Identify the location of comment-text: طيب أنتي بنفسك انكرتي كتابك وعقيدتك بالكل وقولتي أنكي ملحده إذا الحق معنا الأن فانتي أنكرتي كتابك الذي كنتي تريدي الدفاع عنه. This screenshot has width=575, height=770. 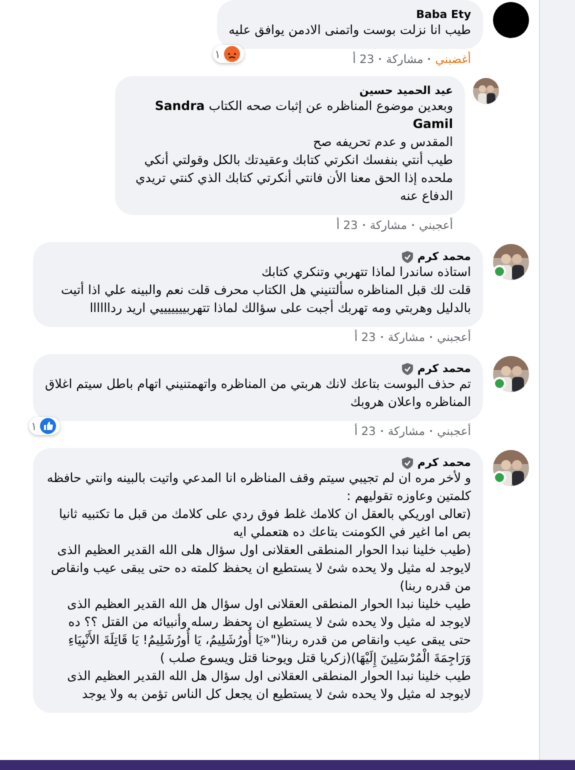
(293, 178).